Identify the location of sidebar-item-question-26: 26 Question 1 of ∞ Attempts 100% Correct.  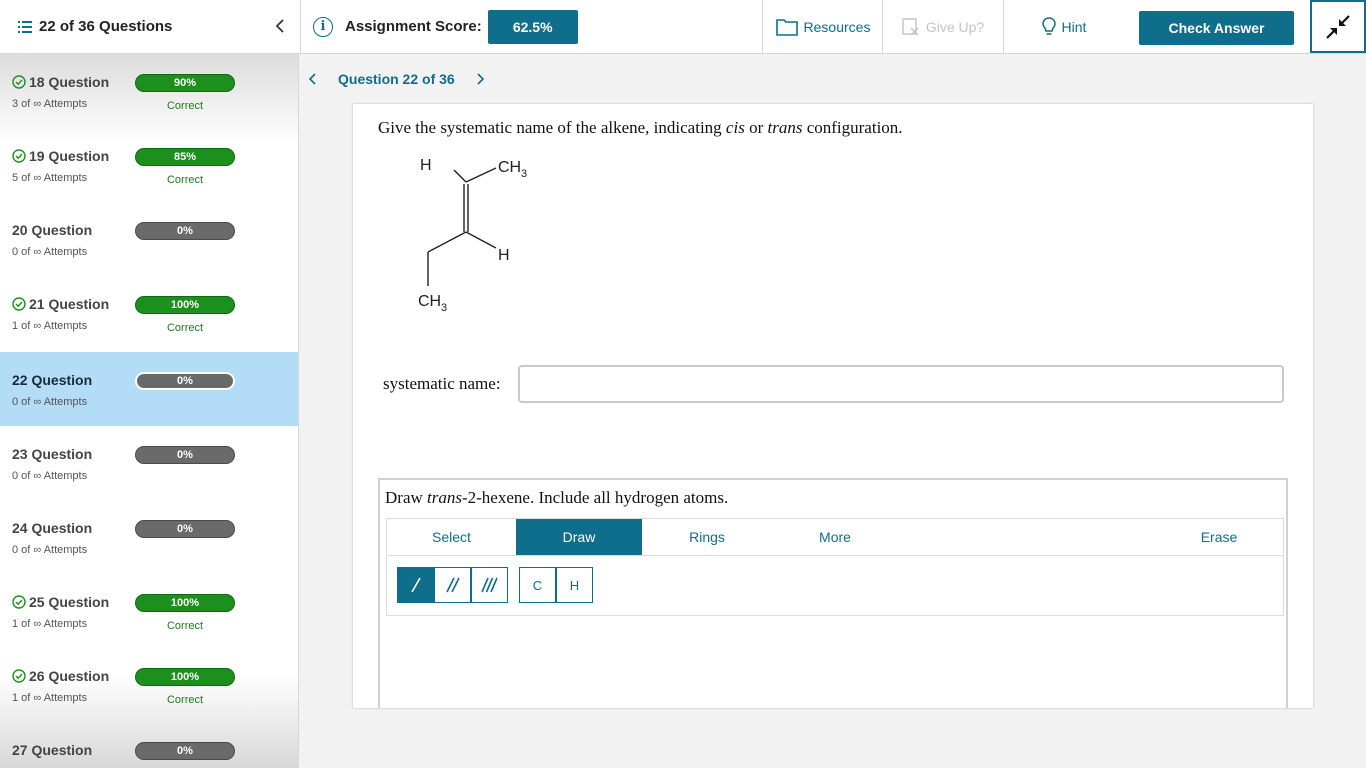
(149, 685).